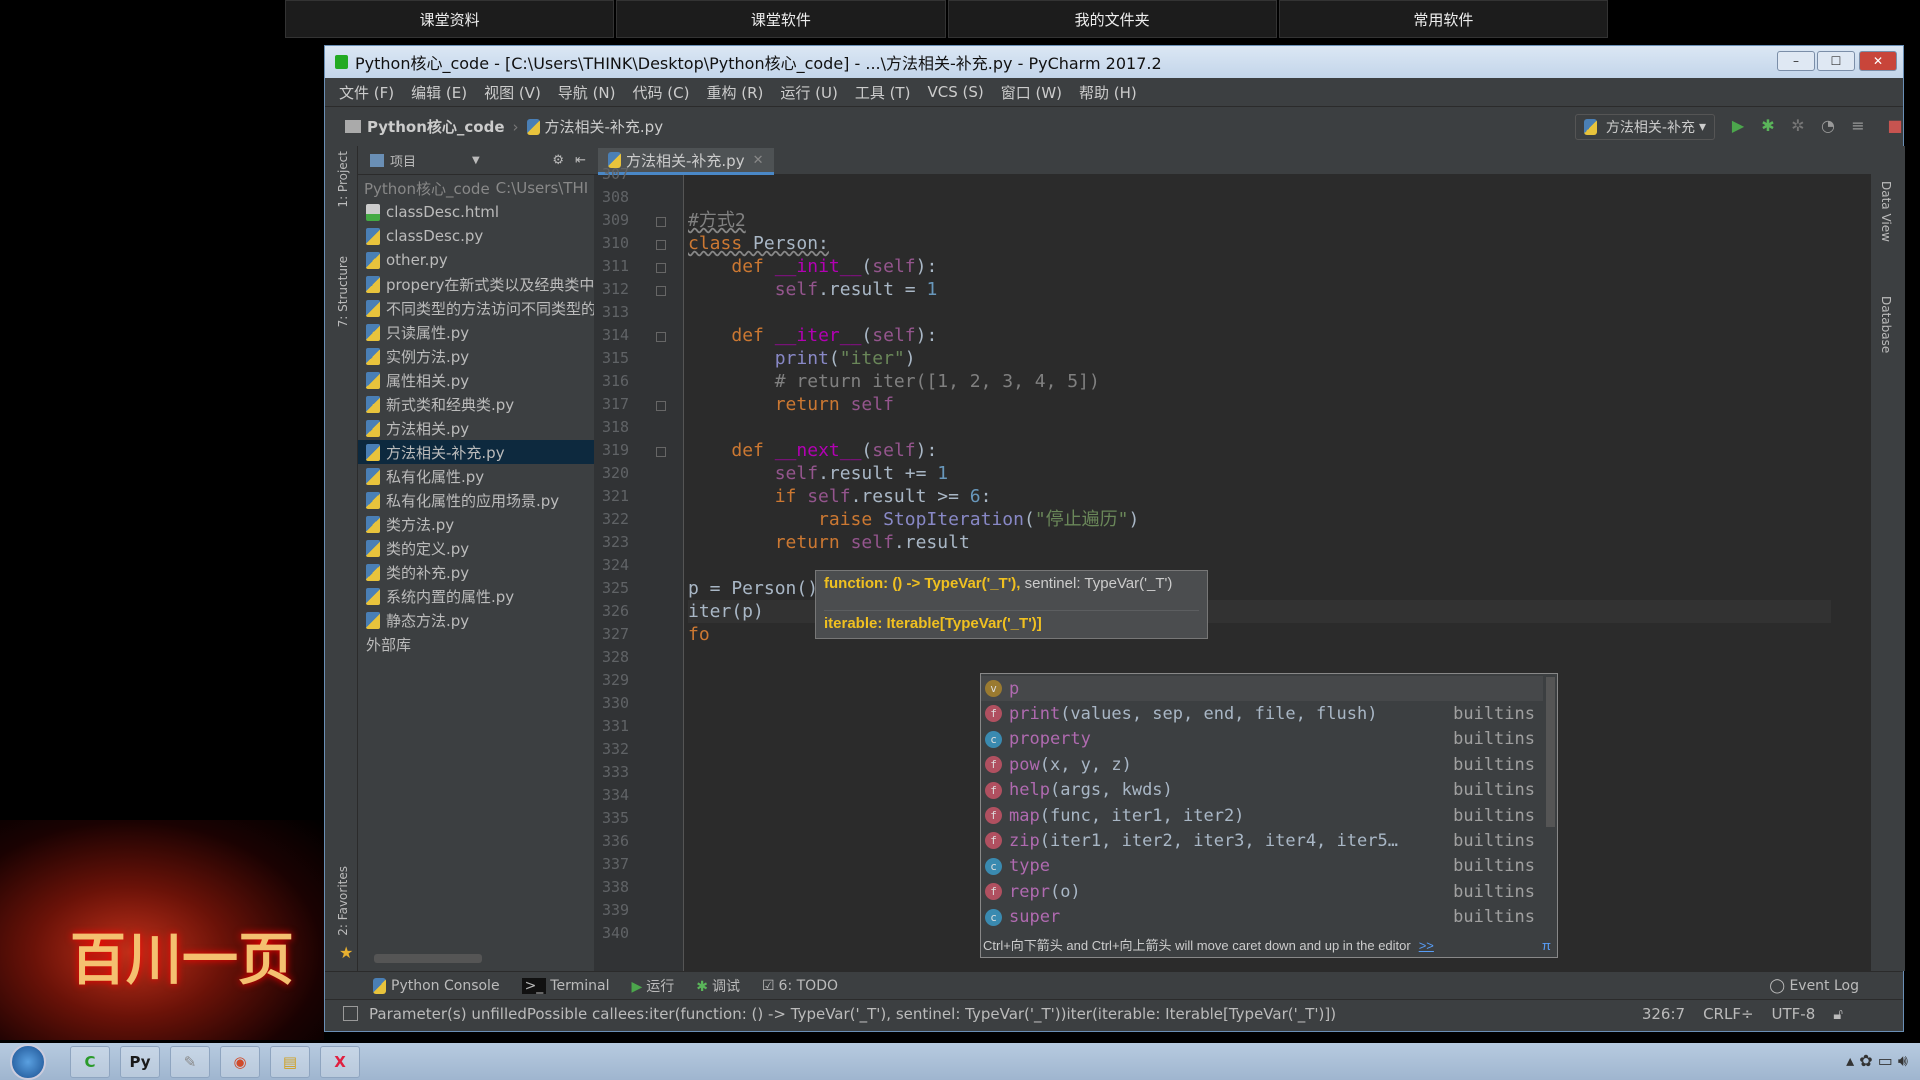 Image resolution: width=1920 pixels, height=1080 pixels. Describe the element at coordinates (1768, 126) in the screenshot. I see `debug-icon: ✱` at that location.